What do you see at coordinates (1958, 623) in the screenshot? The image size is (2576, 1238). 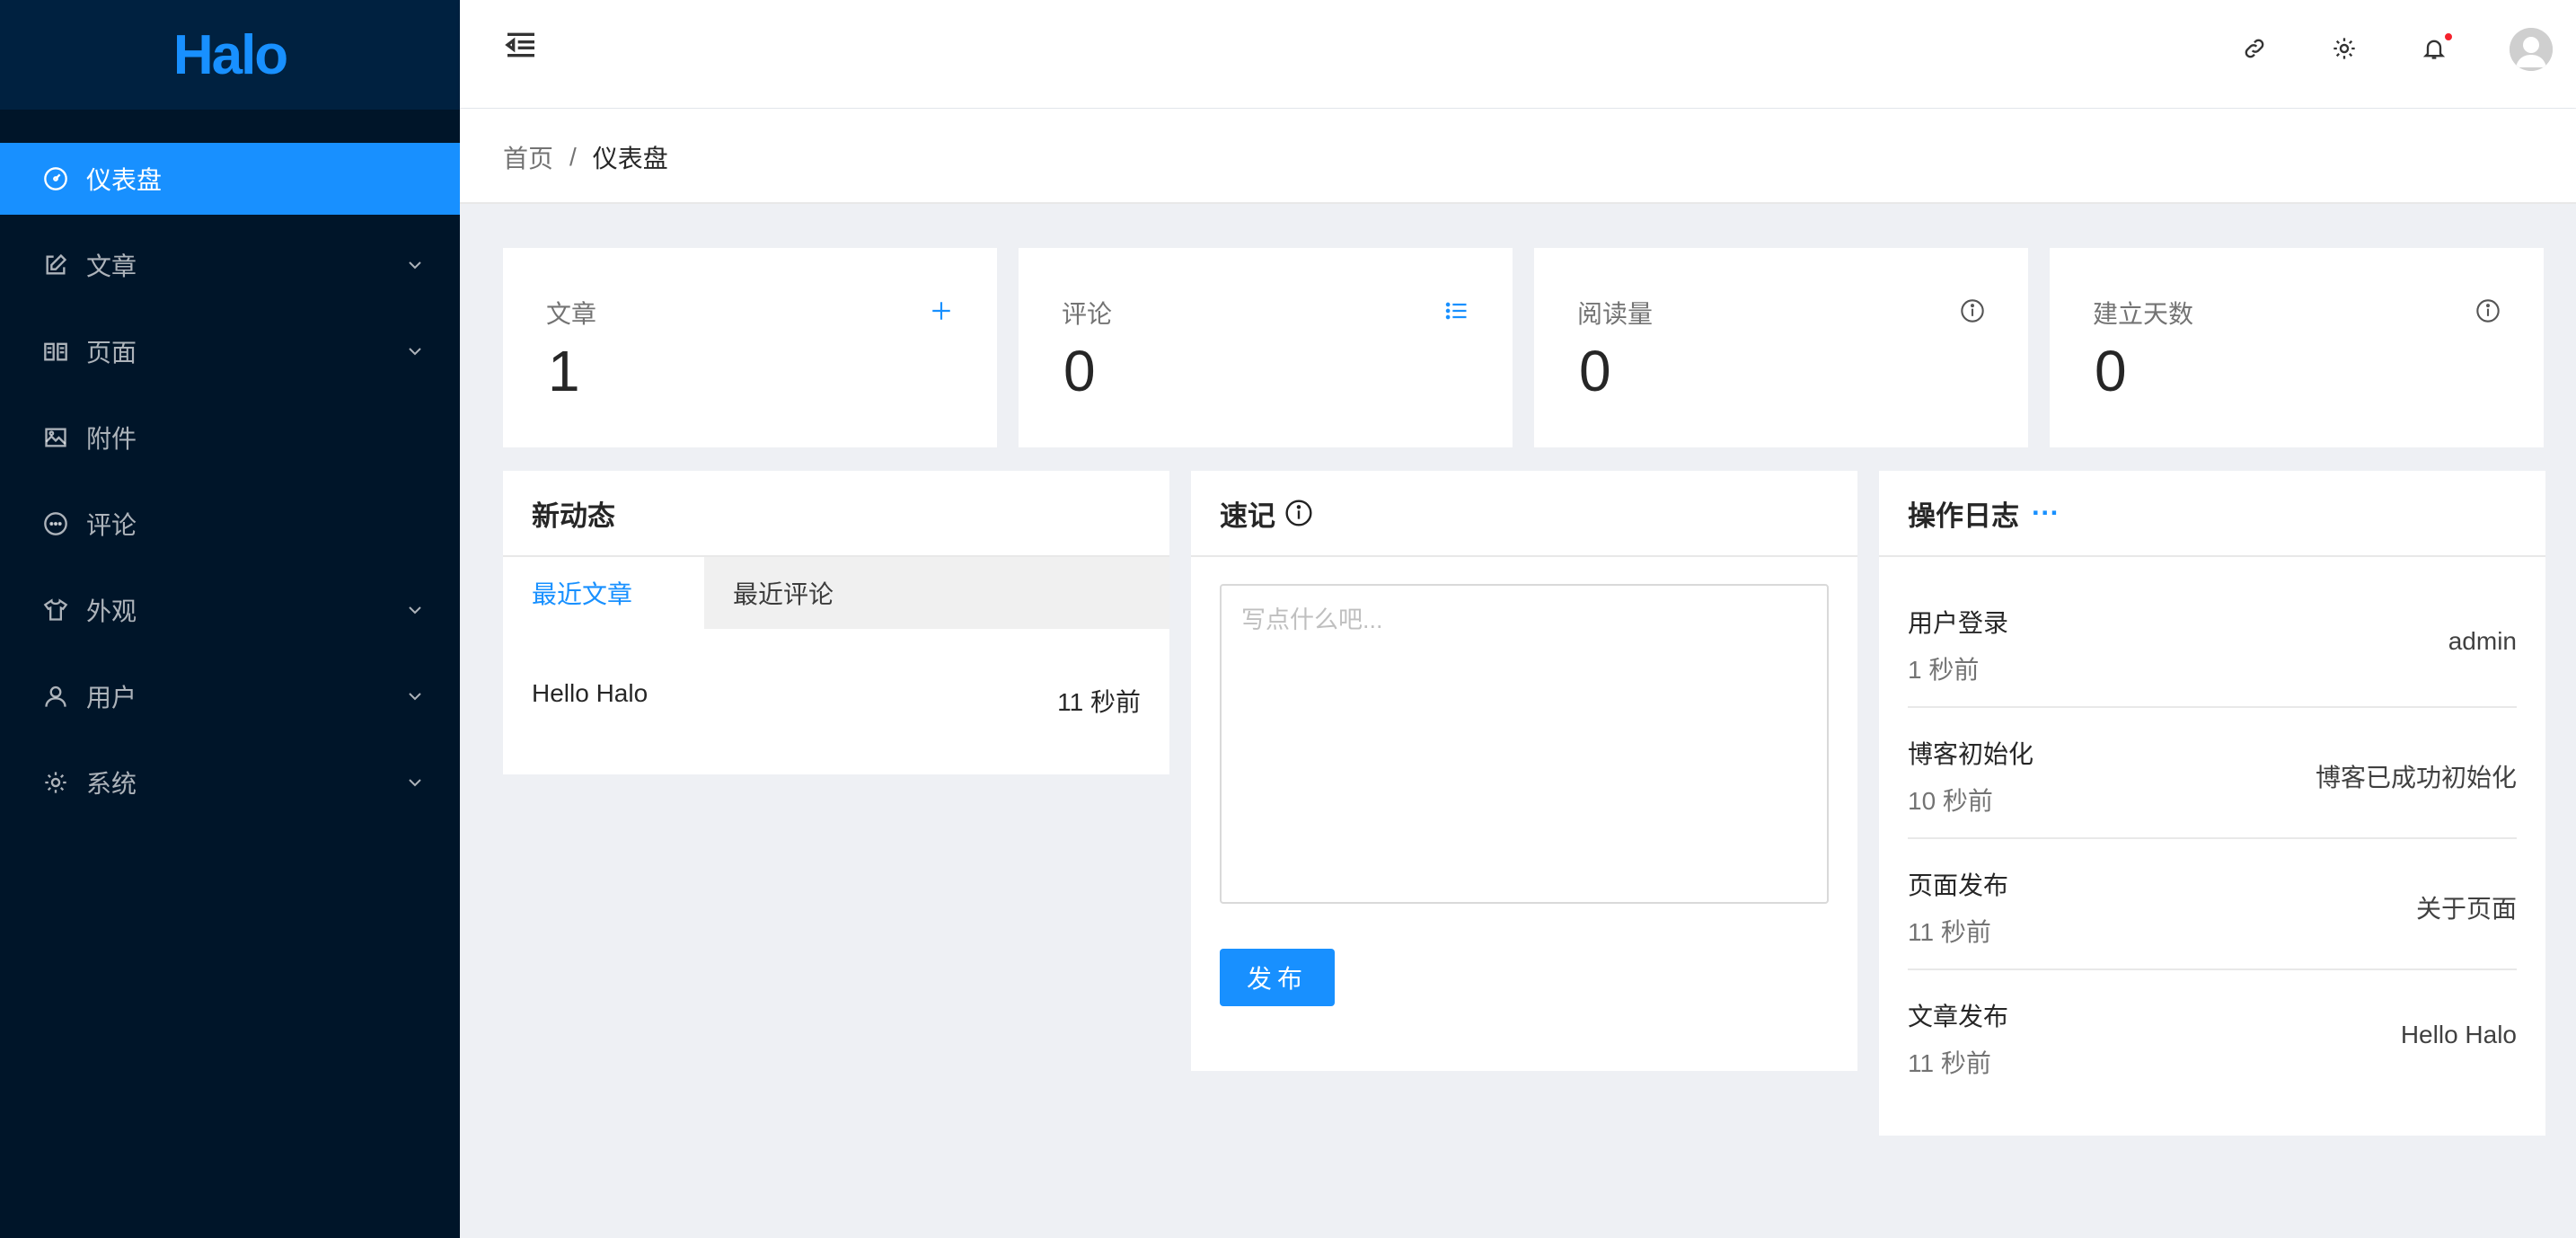 I see `log-type: 用户登录` at bounding box center [1958, 623].